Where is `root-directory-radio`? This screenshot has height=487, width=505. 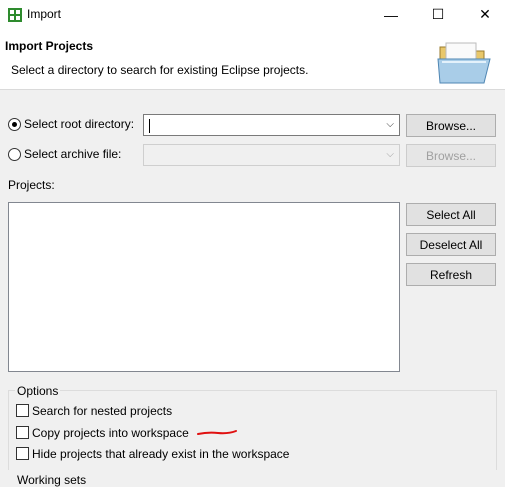 root-directory-radio is located at coordinates (14, 124).